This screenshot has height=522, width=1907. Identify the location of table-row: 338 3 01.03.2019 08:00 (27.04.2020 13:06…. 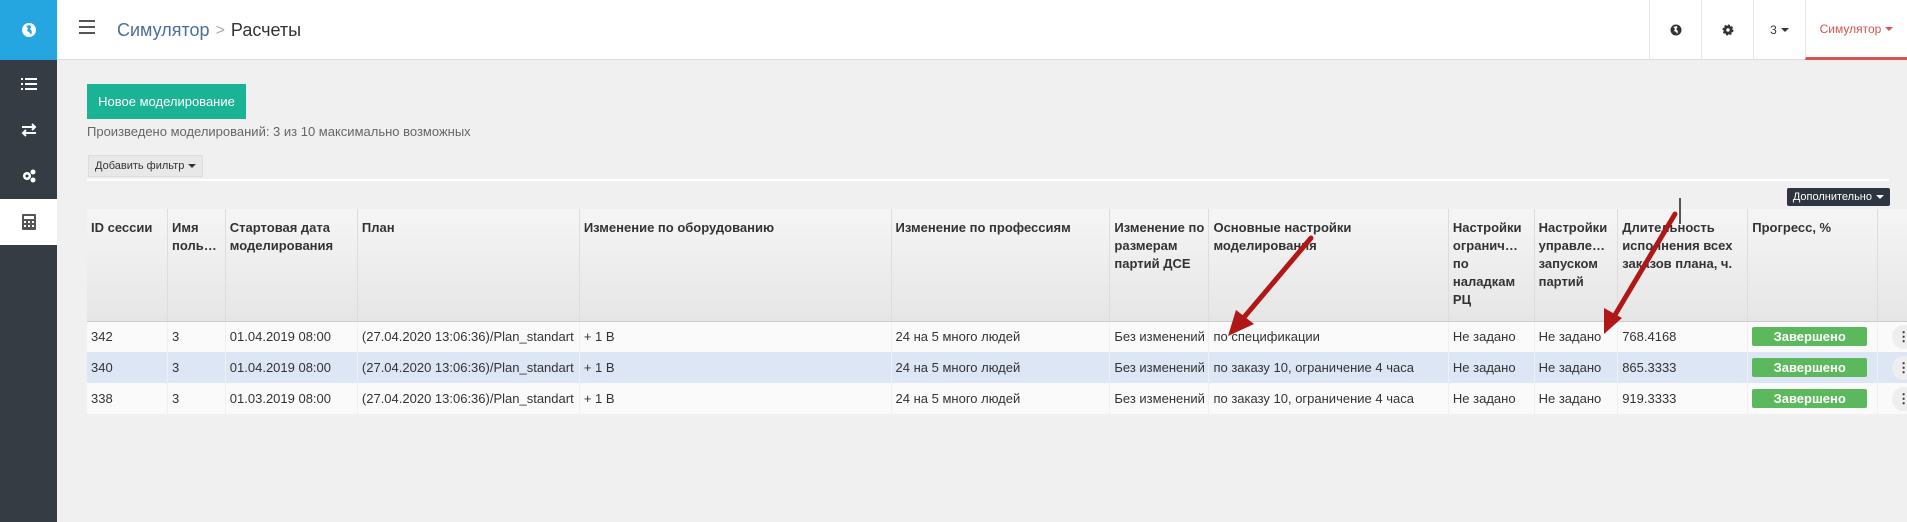
(997, 398).